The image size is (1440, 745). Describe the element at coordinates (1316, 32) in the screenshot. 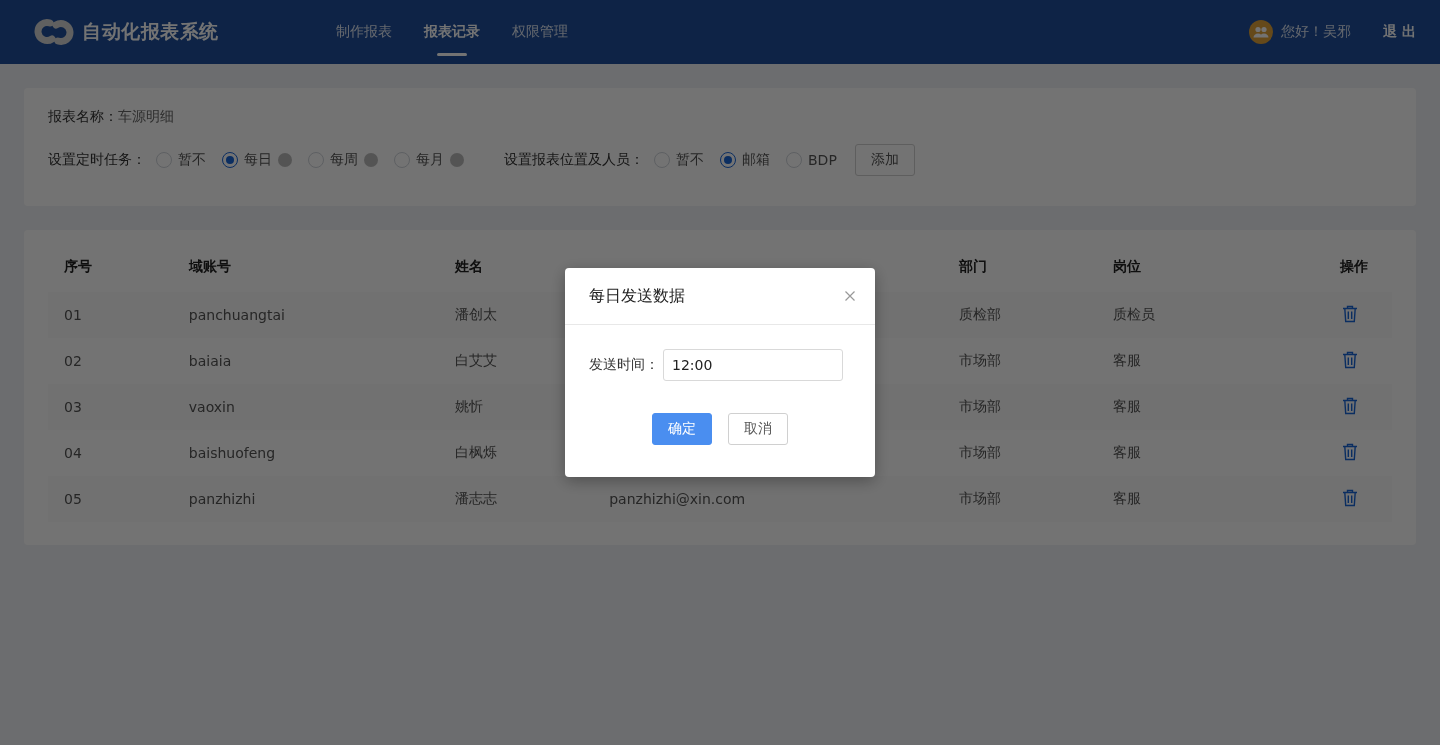

I see `user-greeting: 您好！吴邪` at that location.